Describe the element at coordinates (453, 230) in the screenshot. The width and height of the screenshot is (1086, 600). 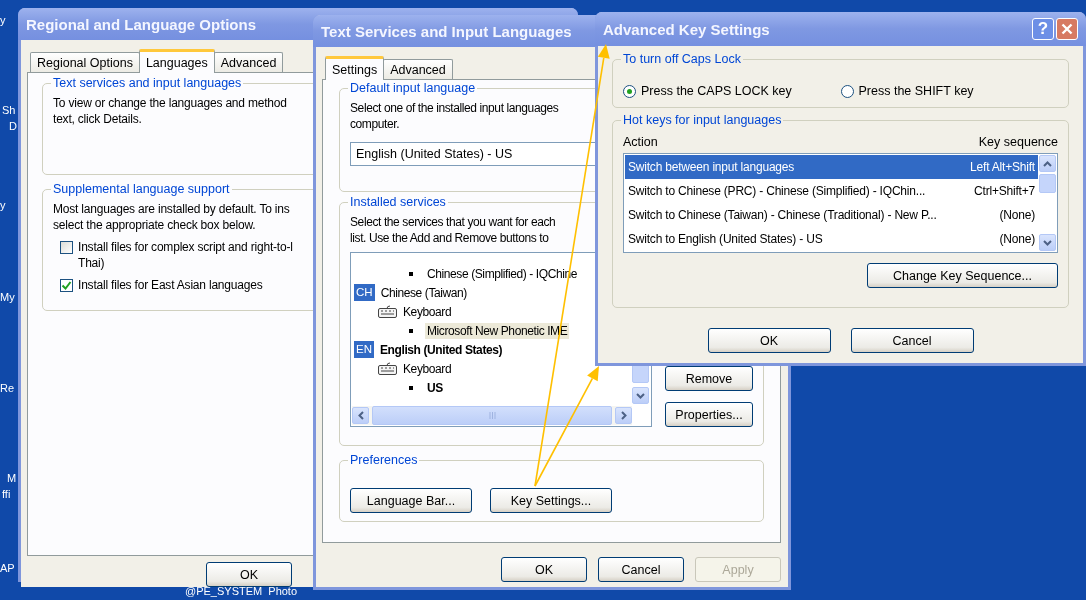
I see `description-text: Select the services that you want for each list. Use the Add and Remove buttons to` at that location.